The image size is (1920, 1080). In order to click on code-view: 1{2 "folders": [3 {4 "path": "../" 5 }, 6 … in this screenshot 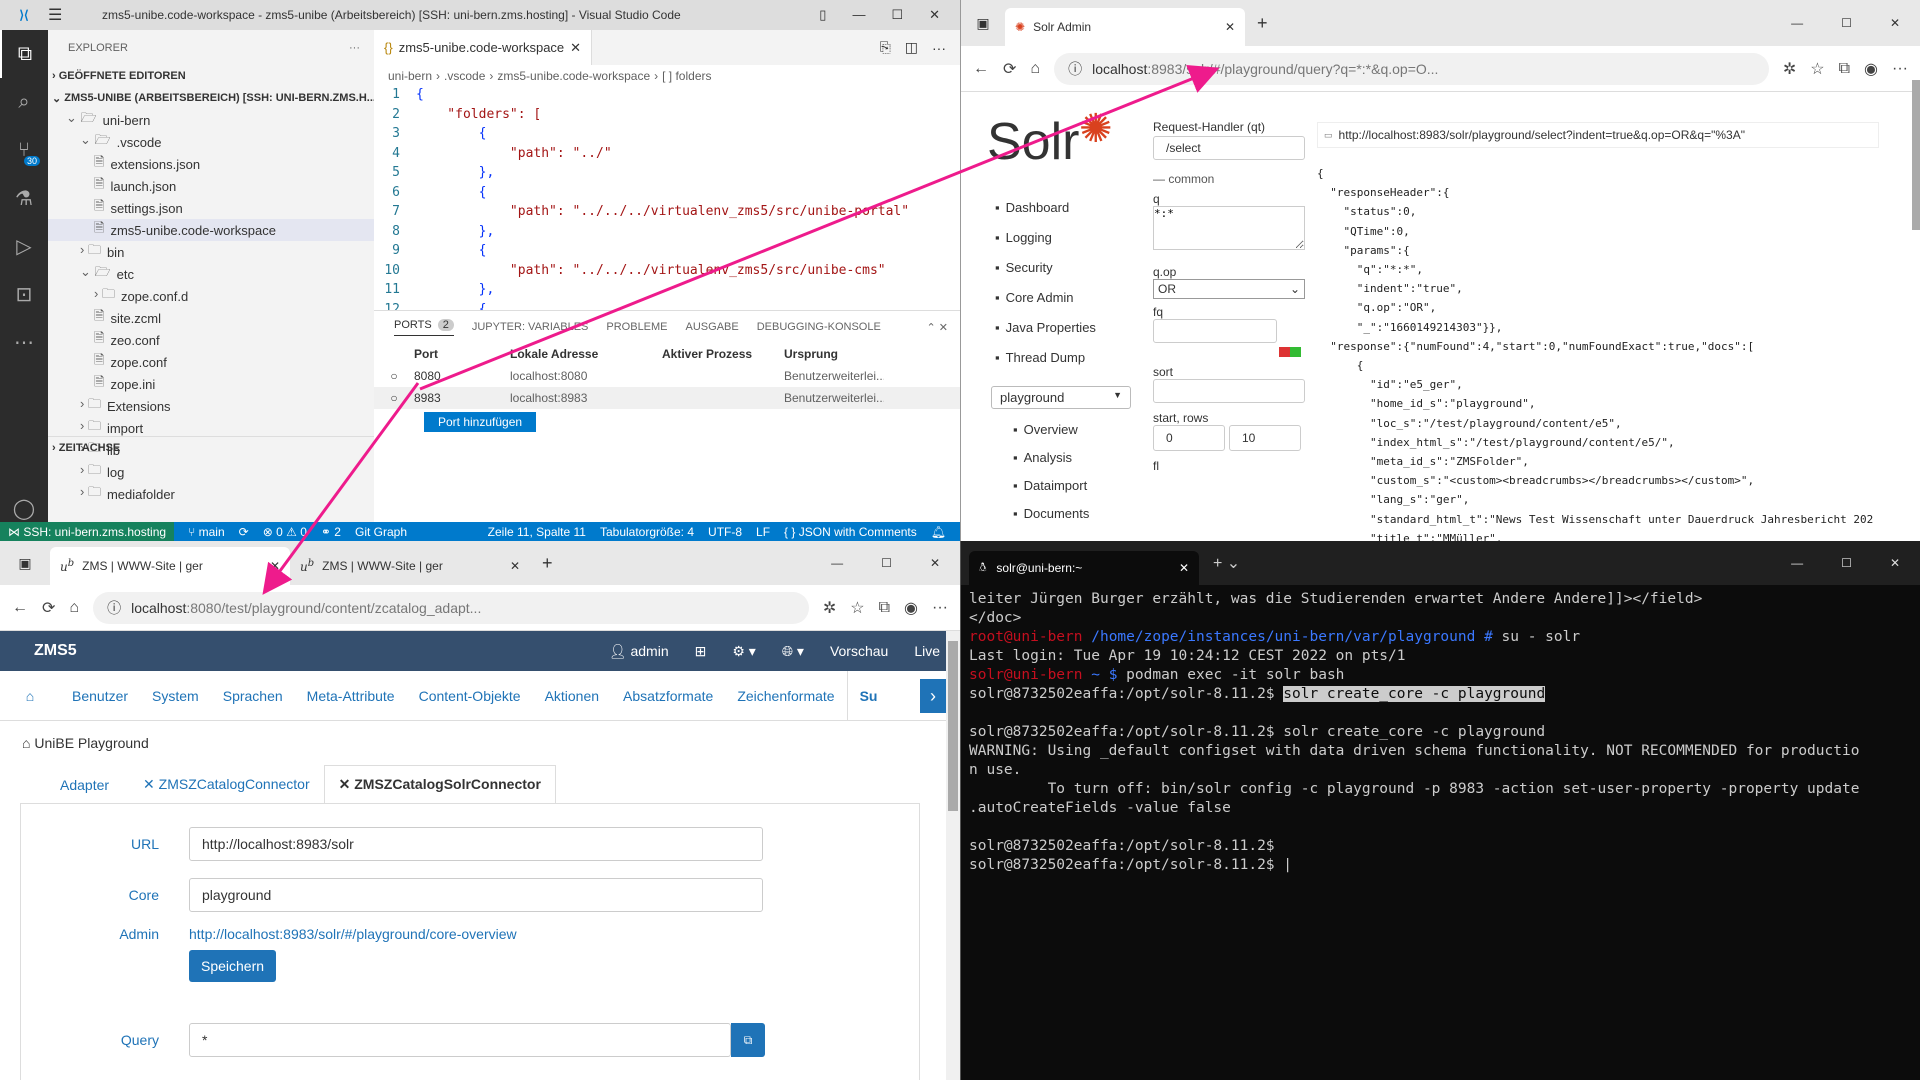, I will do `click(667, 204)`.